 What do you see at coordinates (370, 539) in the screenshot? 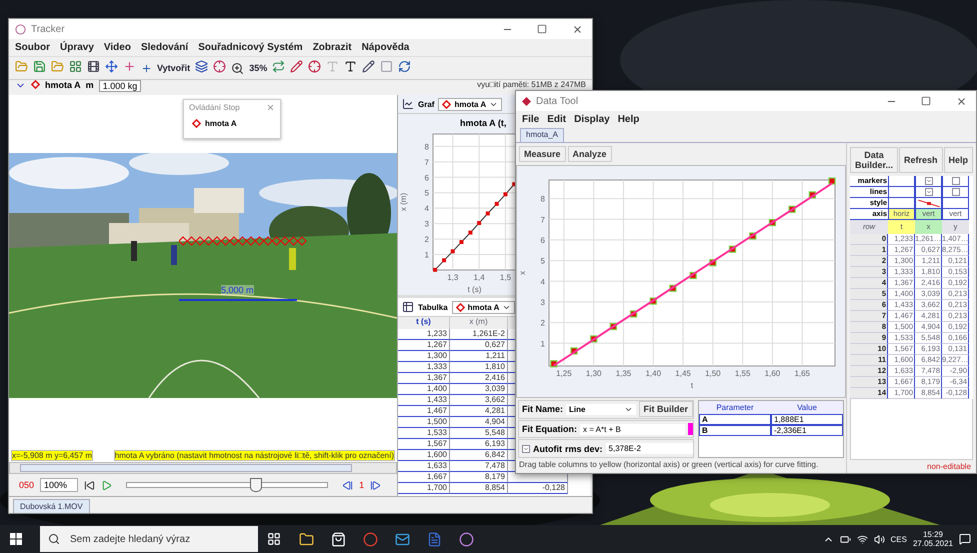
I see `browser-icon` at bounding box center [370, 539].